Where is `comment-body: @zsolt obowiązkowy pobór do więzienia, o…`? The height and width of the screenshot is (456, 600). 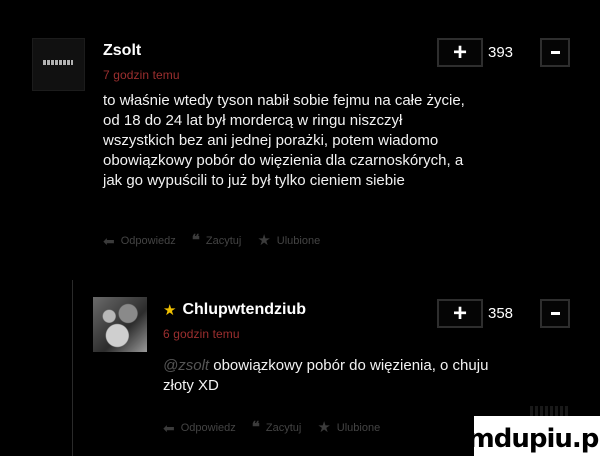
comment-body: @zsolt obowiązkowy pobór do więzienia, o… is located at coordinates (373, 376).